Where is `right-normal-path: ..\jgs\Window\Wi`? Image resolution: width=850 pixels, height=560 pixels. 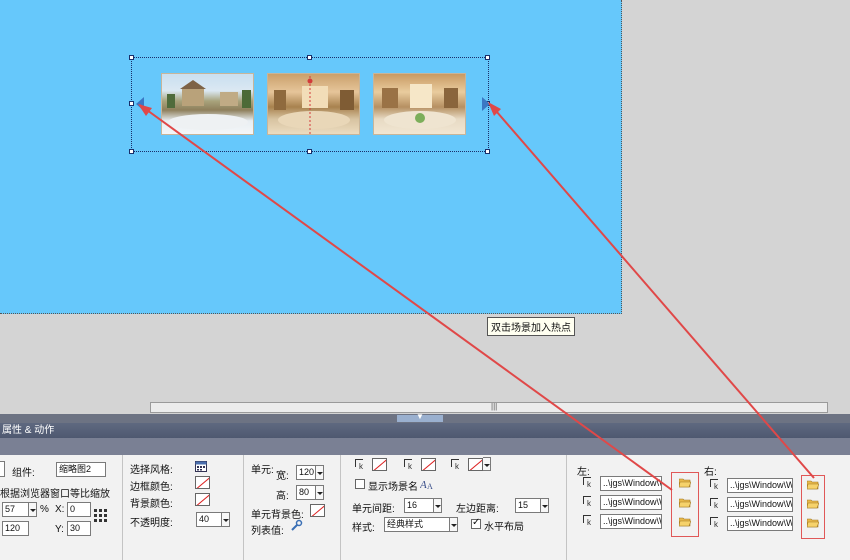 right-normal-path: ..\jgs\Window\Wi is located at coordinates (760, 485).